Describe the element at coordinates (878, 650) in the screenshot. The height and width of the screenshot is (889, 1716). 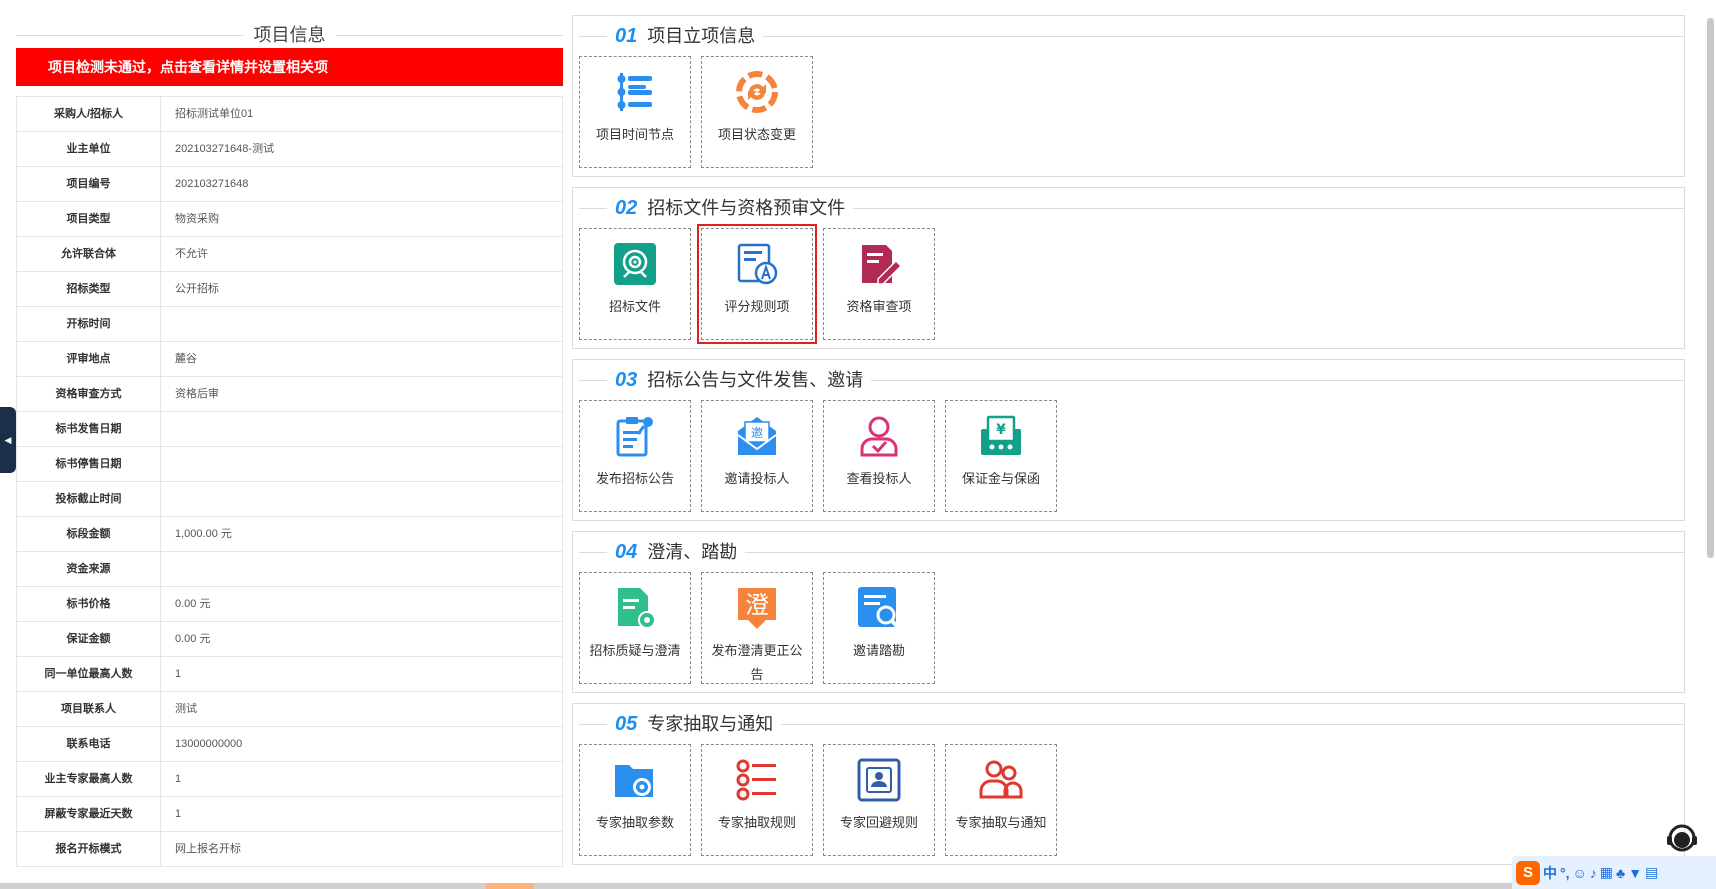
I see `tile-label: 邀请踏勘` at that location.